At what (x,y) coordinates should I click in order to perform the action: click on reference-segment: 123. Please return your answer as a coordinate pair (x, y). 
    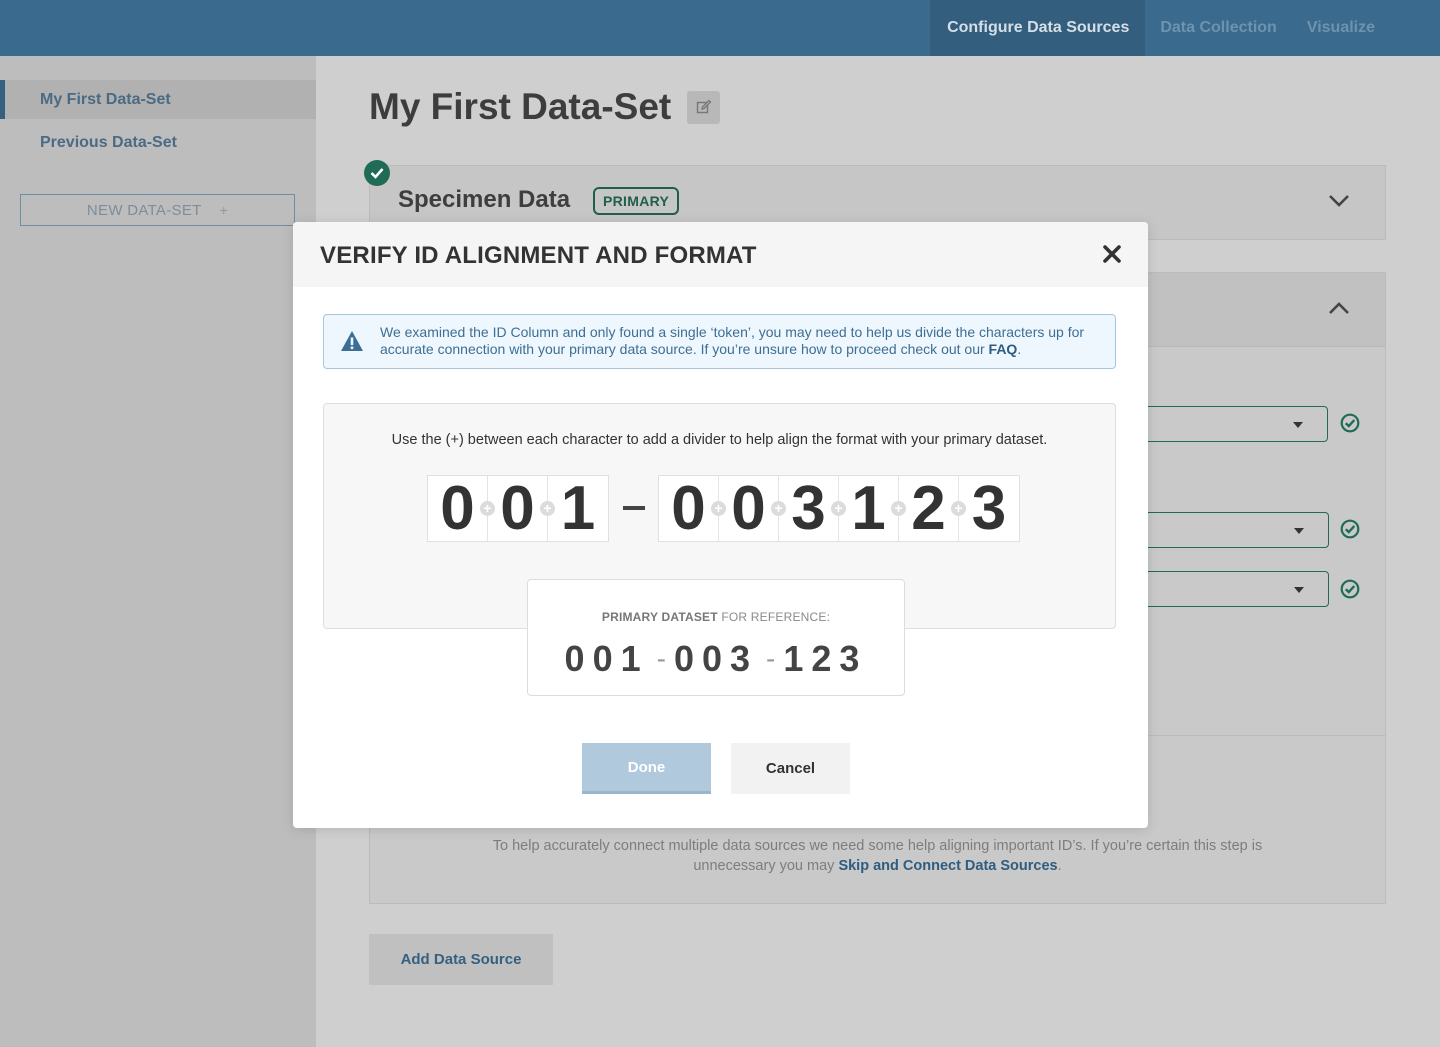
    Looking at the image, I should click on (825, 658).